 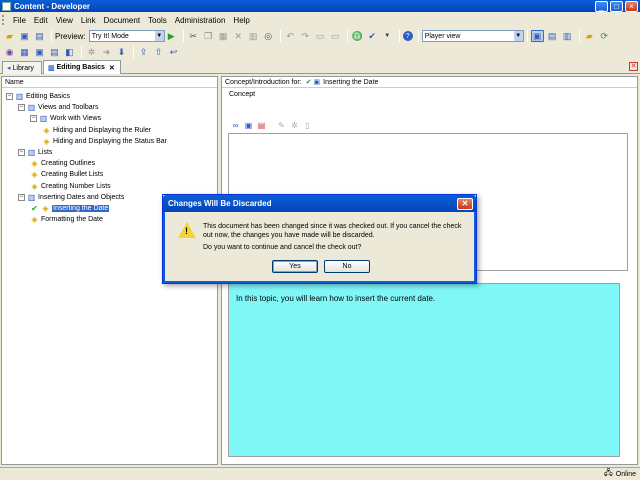 I want to click on arrow-down-icon: ⬇, so click(x=121, y=52).